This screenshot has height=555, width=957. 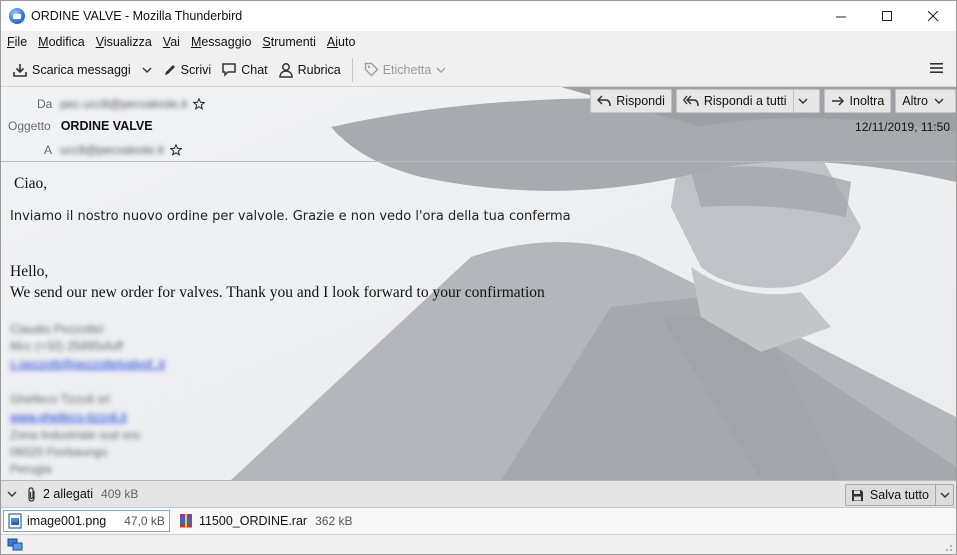 What do you see at coordinates (925, 101) in the screenshot?
I see `more-button: Altro` at bounding box center [925, 101].